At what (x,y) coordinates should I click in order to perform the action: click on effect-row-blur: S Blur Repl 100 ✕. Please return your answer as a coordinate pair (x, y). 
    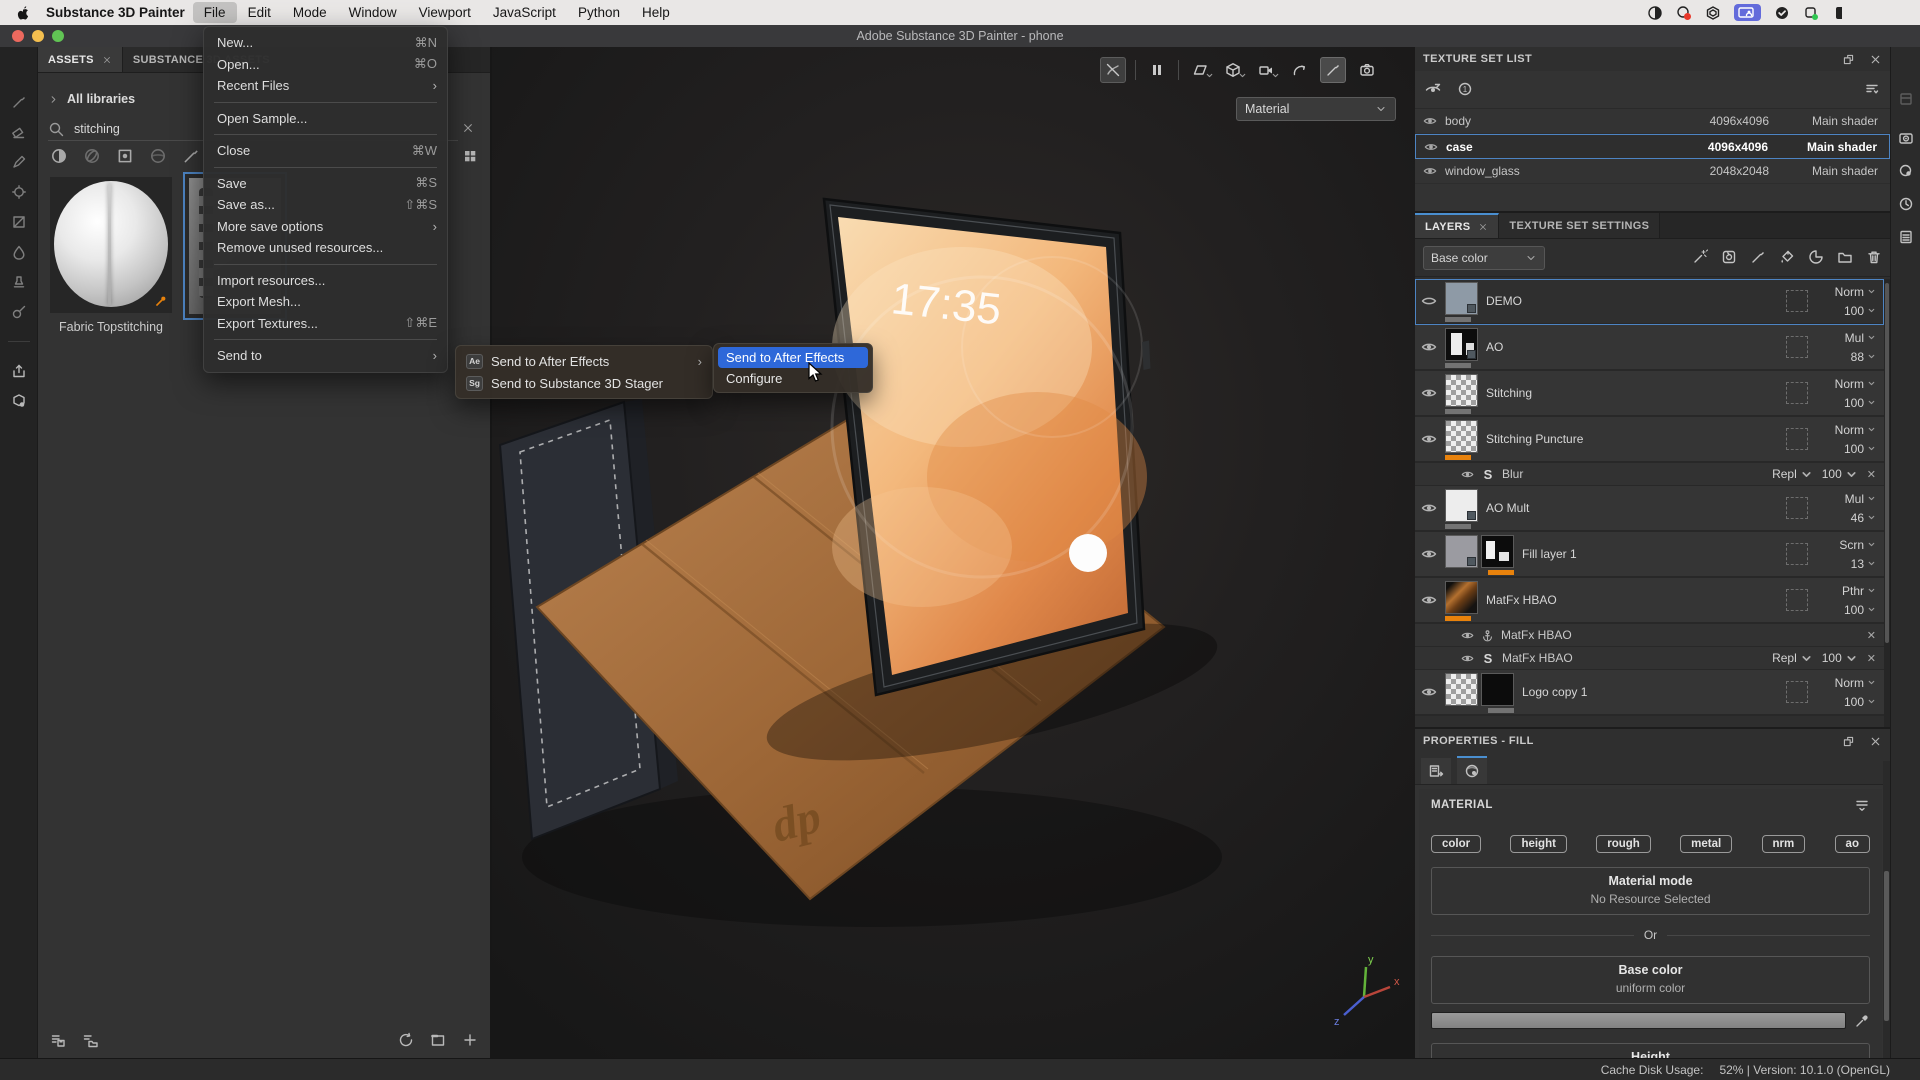
    Looking at the image, I should click on (1649, 474).